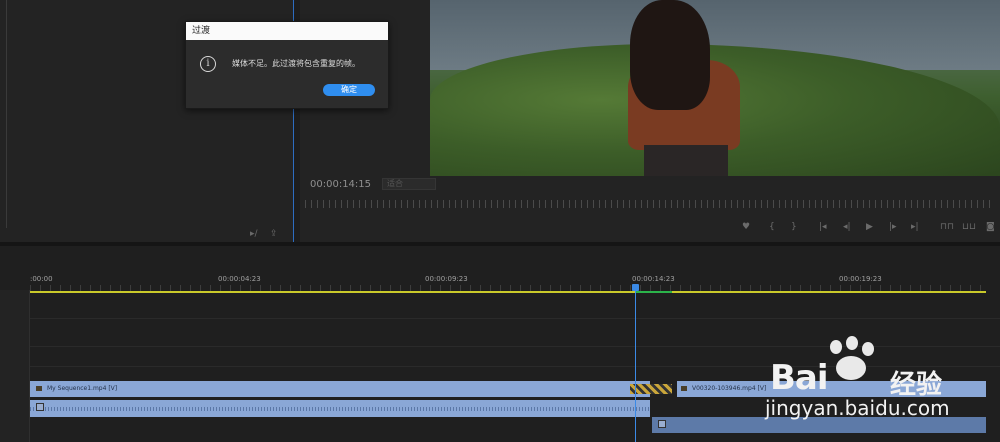 This screenshot has width=1000, height=442. I want to click on lift-icon: ⊓⊓, so click(947, 227).